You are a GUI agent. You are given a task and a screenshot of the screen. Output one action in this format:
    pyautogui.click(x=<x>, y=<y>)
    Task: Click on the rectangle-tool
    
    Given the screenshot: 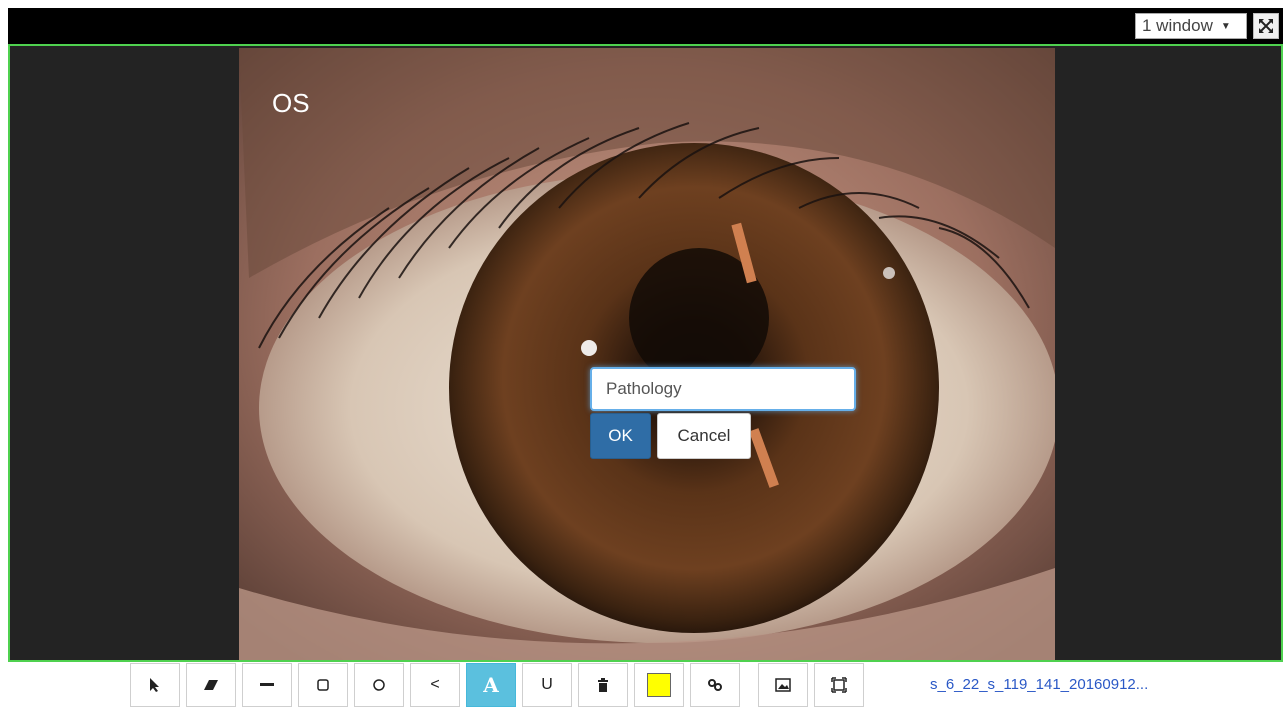 What is the action you would take?
    pyautogui.click(x=323, y=685)
    